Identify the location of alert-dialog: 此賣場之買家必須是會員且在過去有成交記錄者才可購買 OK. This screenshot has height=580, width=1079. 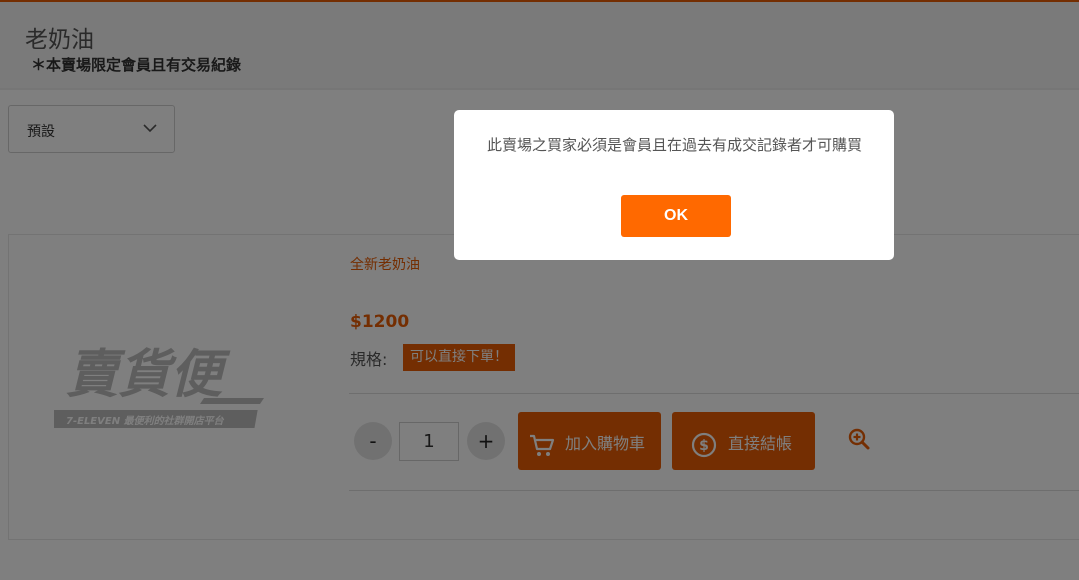
(674, 185).